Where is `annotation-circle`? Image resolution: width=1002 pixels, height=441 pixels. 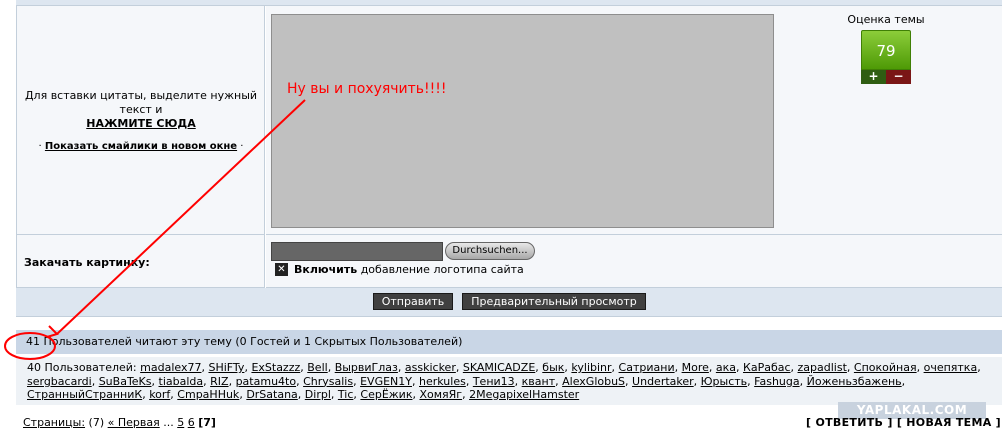 annotation-circle is located at coordinates (30, 346).